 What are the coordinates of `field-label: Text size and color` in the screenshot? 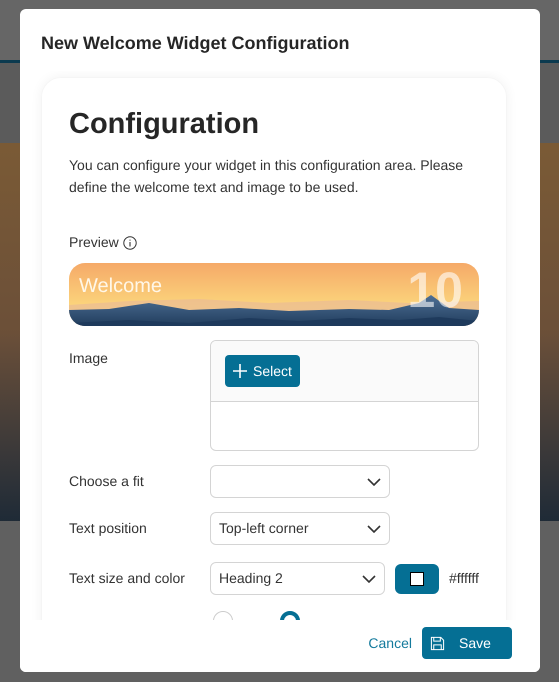 It's located at (127, 578).